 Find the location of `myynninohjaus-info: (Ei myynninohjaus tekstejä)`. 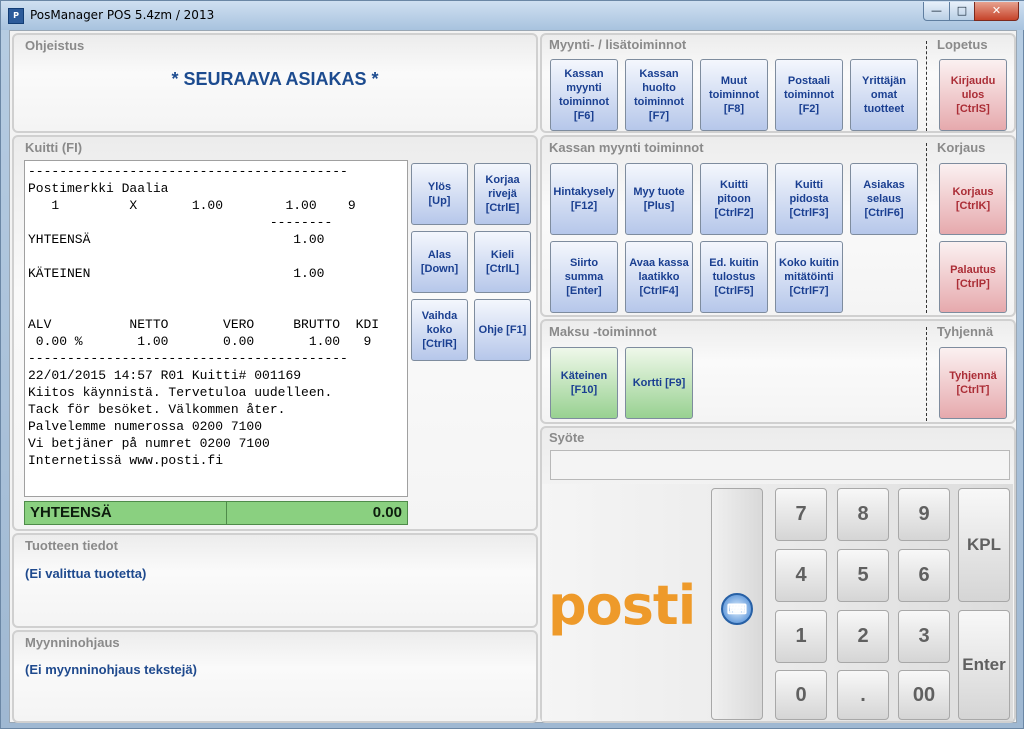

myynninohjaus-info: (Ei myynninohjaus tekstejä) is located at coordinates (111, 669).